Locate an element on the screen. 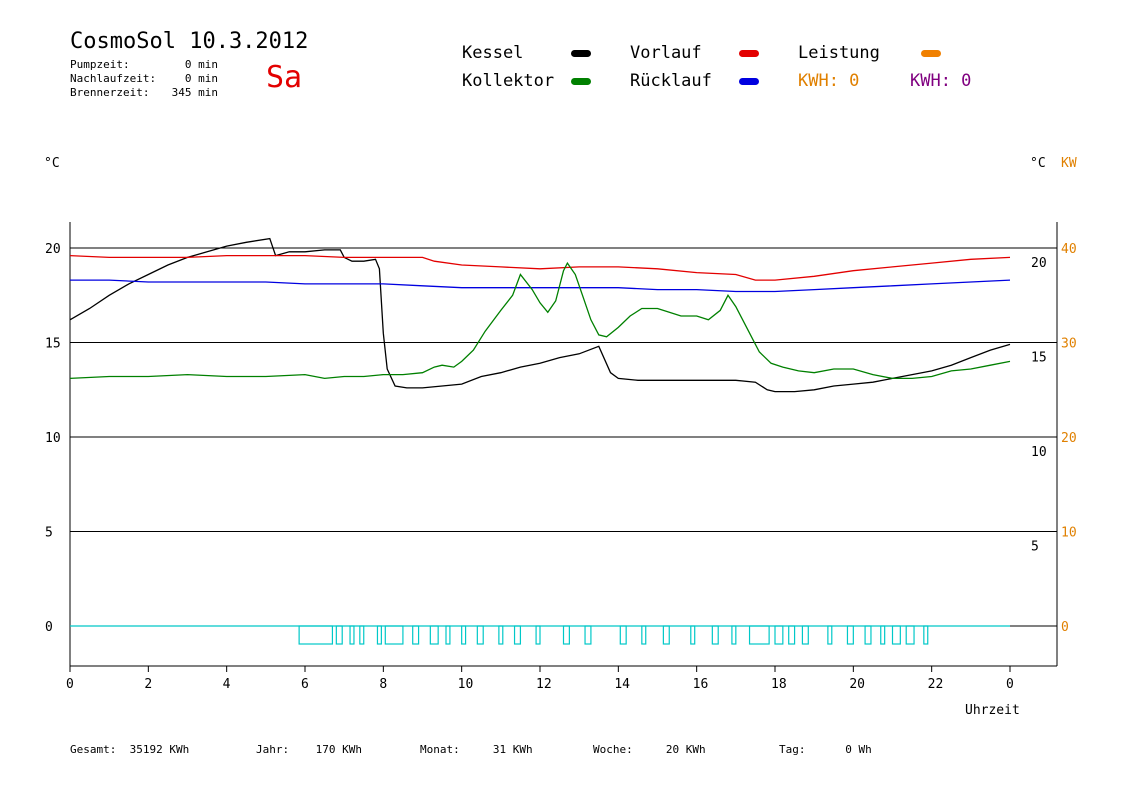  stat-woche: Woche: 20 KWh is located at coordinates (649, 749).